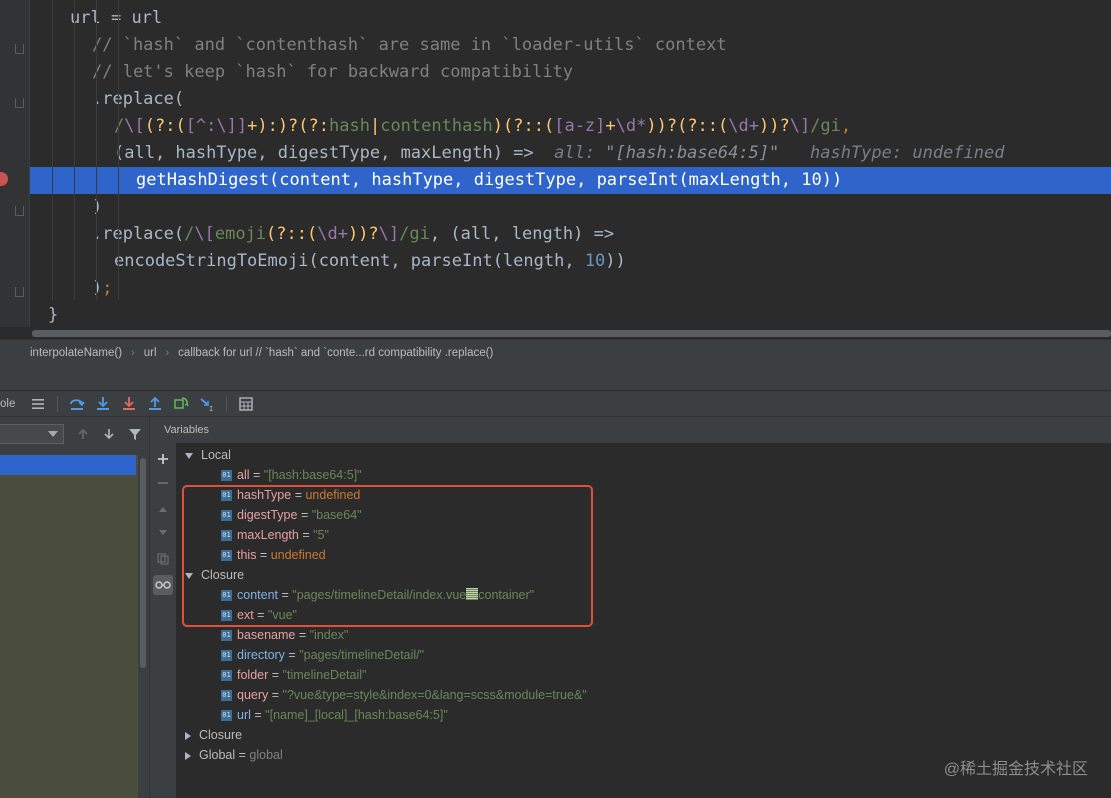  What do you see at coordinates (38, 404) in the screenshot?
I see `menu-icon` at bounding box center [38, 404].